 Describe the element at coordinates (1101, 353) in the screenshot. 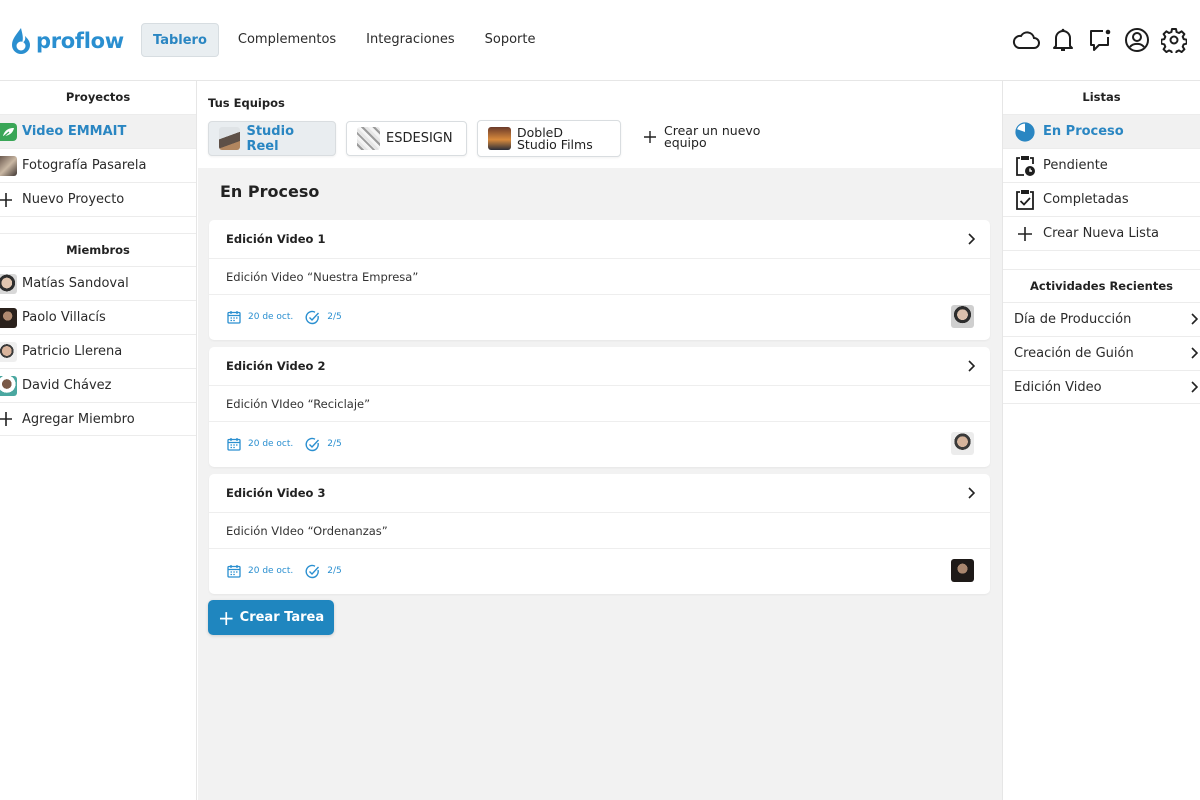

I see `activity-item: Creación de Guión` at that location.